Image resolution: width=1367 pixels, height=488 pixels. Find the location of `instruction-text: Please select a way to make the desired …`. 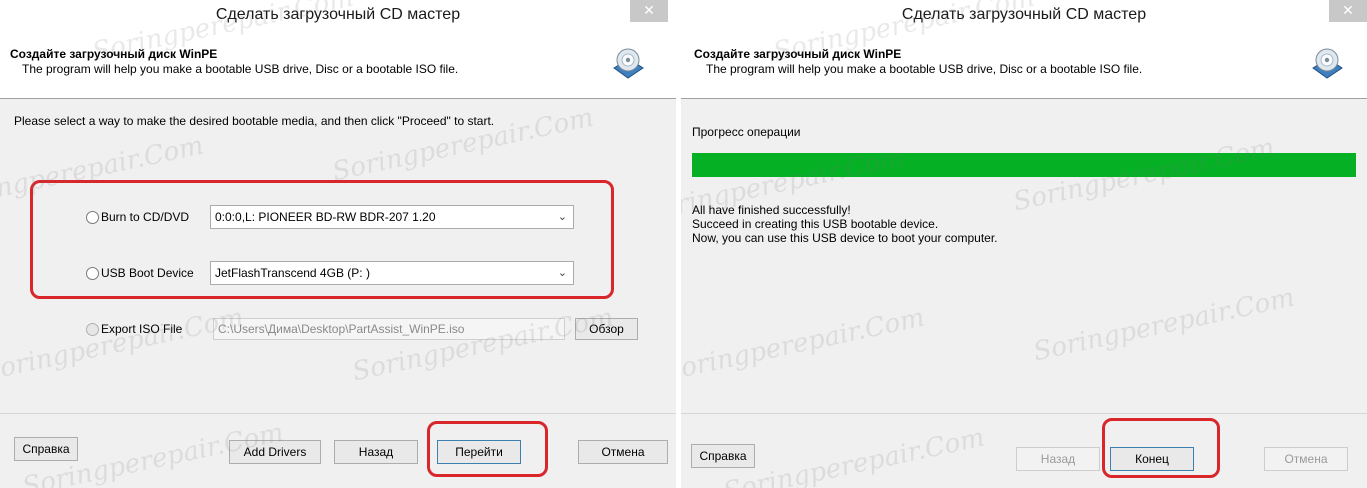

instruction-text: Please select a way to make the desired … is located at coordinates (254, 121).